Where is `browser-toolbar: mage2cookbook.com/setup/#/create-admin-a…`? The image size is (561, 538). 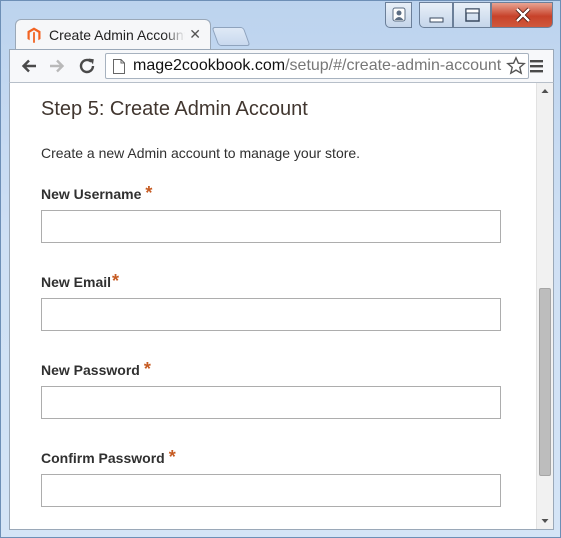
browser-toolbar: mage2cookbook.com/setup/#/create-admin-a… is located at coordinates (281, 66).